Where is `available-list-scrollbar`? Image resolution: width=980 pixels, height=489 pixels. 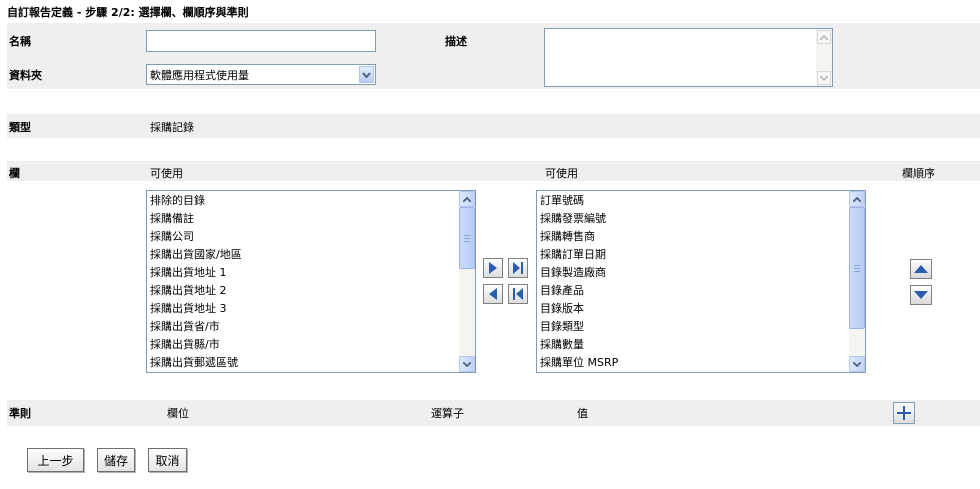
available-list-scrollbar is located at coordinates (467, 281).